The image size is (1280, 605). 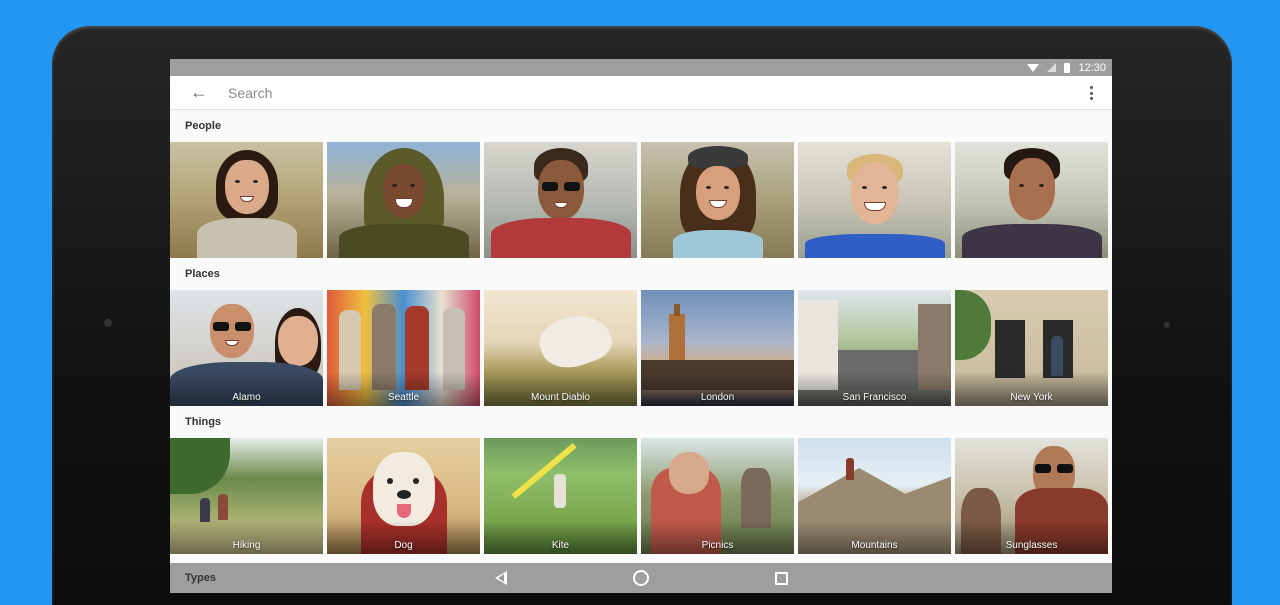 What do you see at coordinates (403, 348) in the screenshot?
I see `place-tile-seattle: Seattle` at bounding box center [403, 348].